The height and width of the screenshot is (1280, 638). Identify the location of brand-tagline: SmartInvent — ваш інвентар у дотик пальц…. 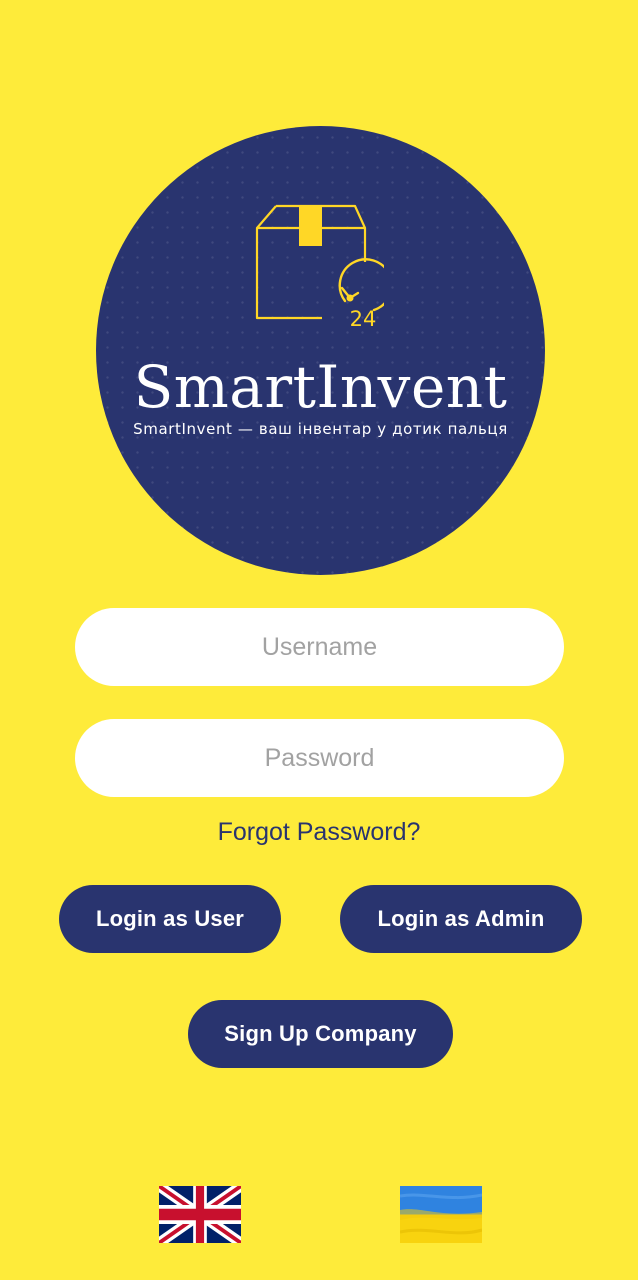
(320, 429).